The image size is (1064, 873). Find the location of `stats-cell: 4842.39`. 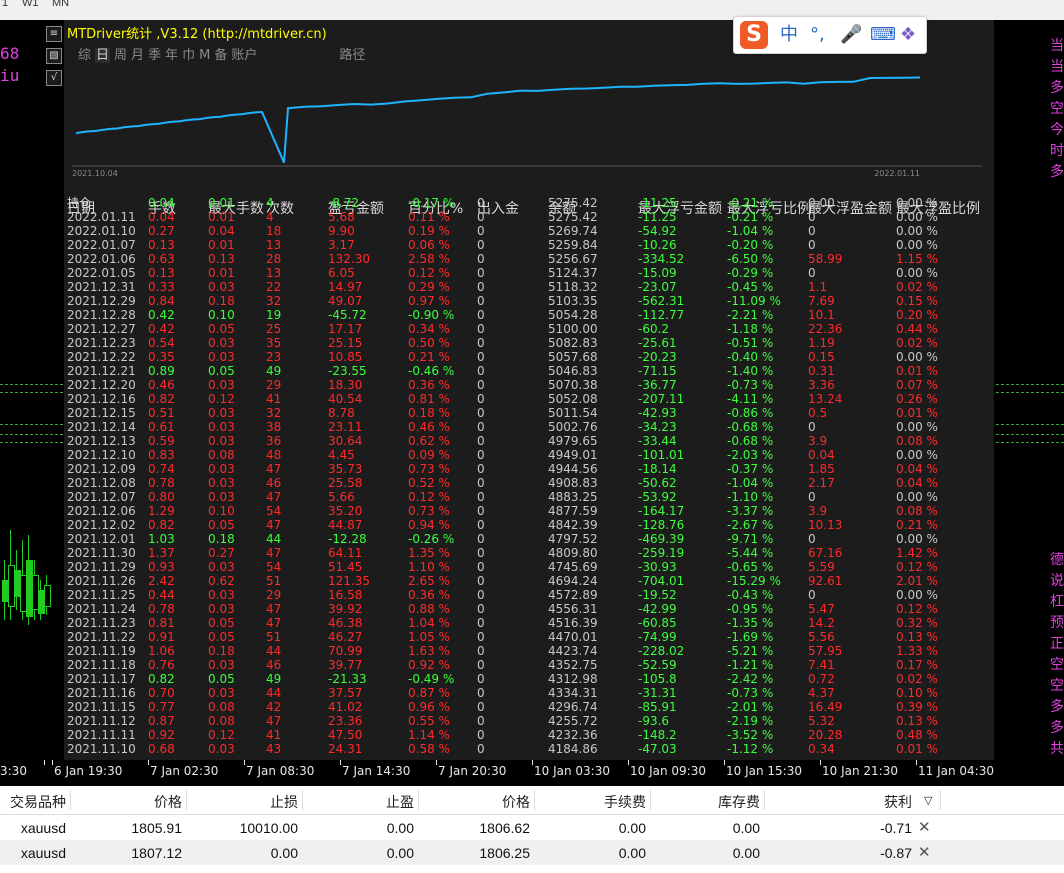

stats-cell: 4842.39 is located at coordinates (573, 525).